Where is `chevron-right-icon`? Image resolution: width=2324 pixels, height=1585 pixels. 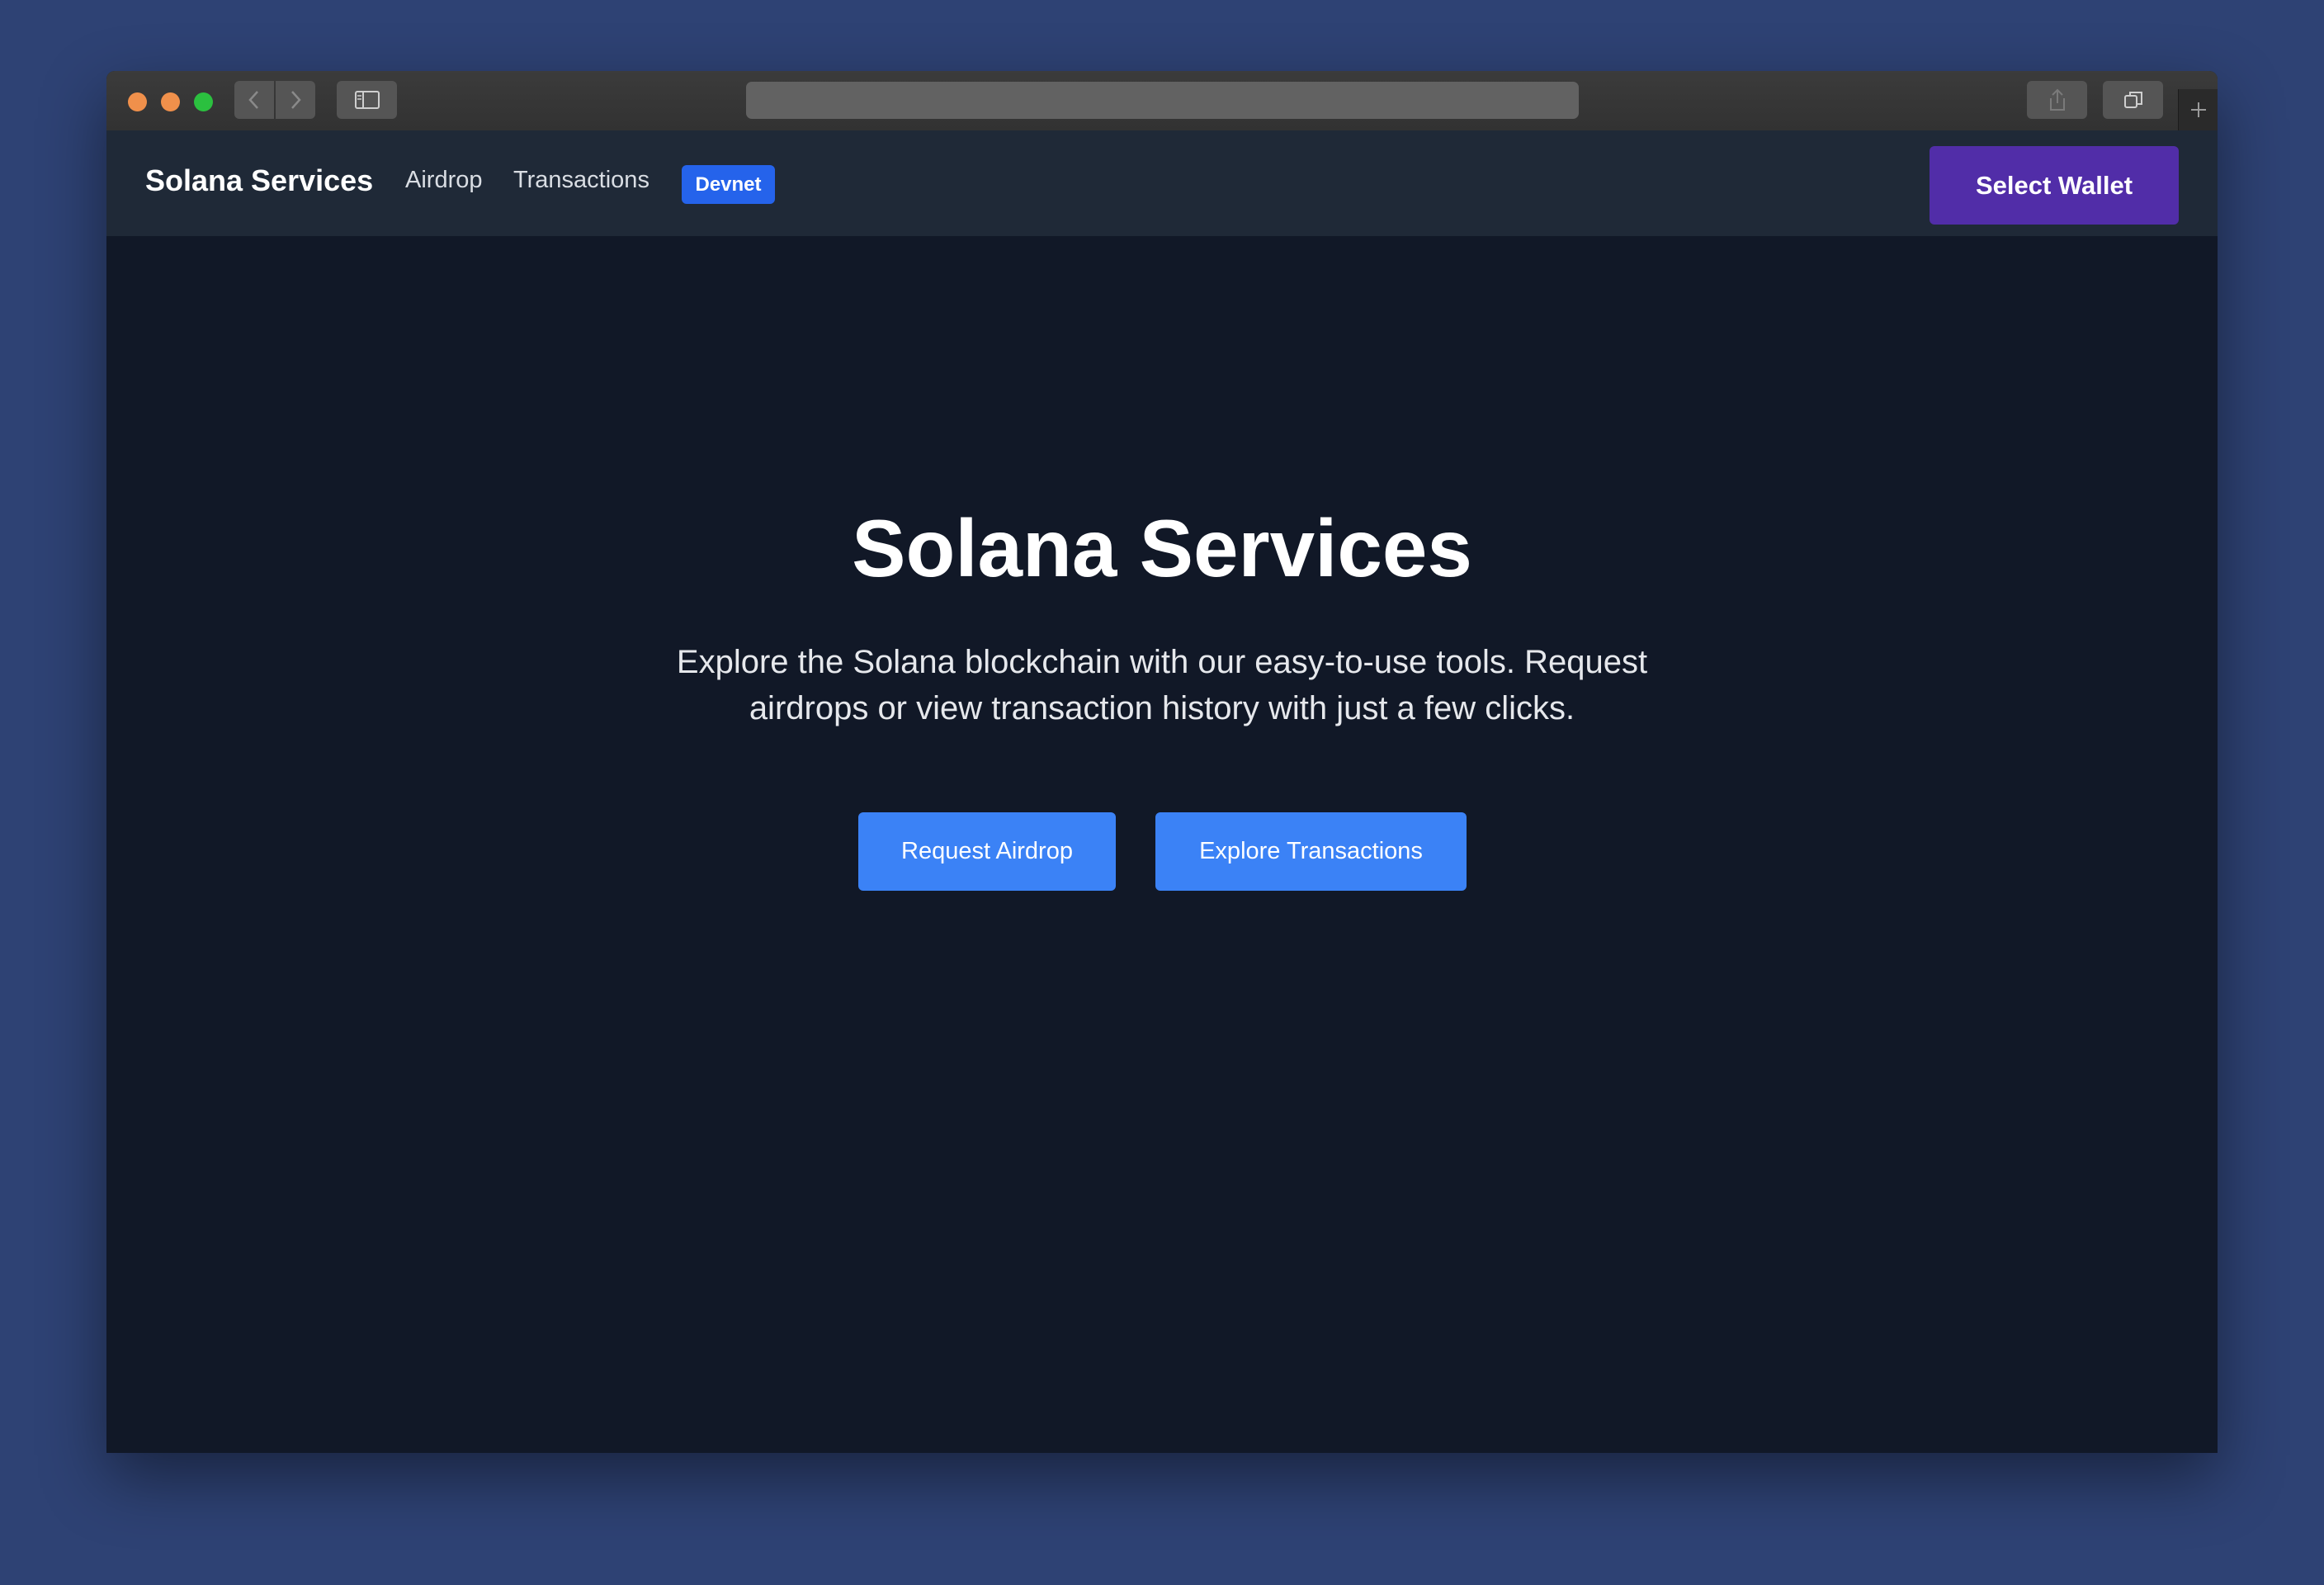 chevron-right-icon is located at coordinates (296, 100).